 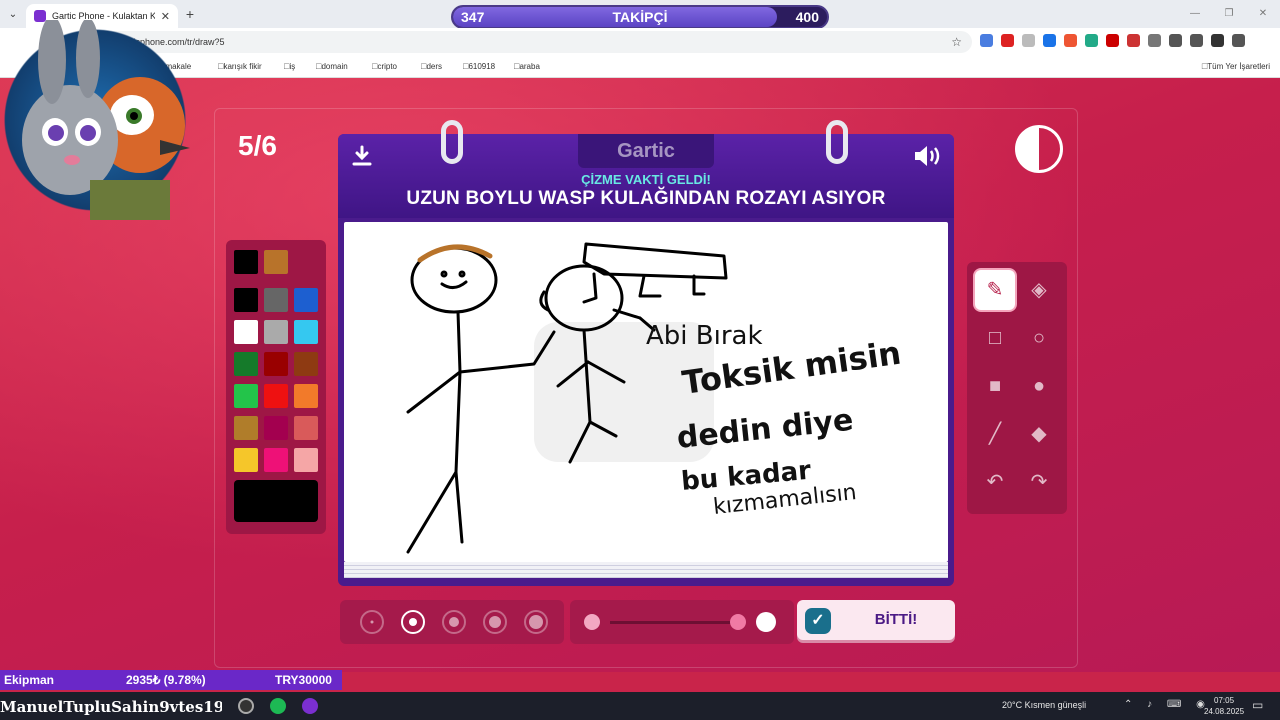 What do you see at coordinates (276, 501) in the screenshot?
I see `selected-color-preview` at bounding box center [276, 501].